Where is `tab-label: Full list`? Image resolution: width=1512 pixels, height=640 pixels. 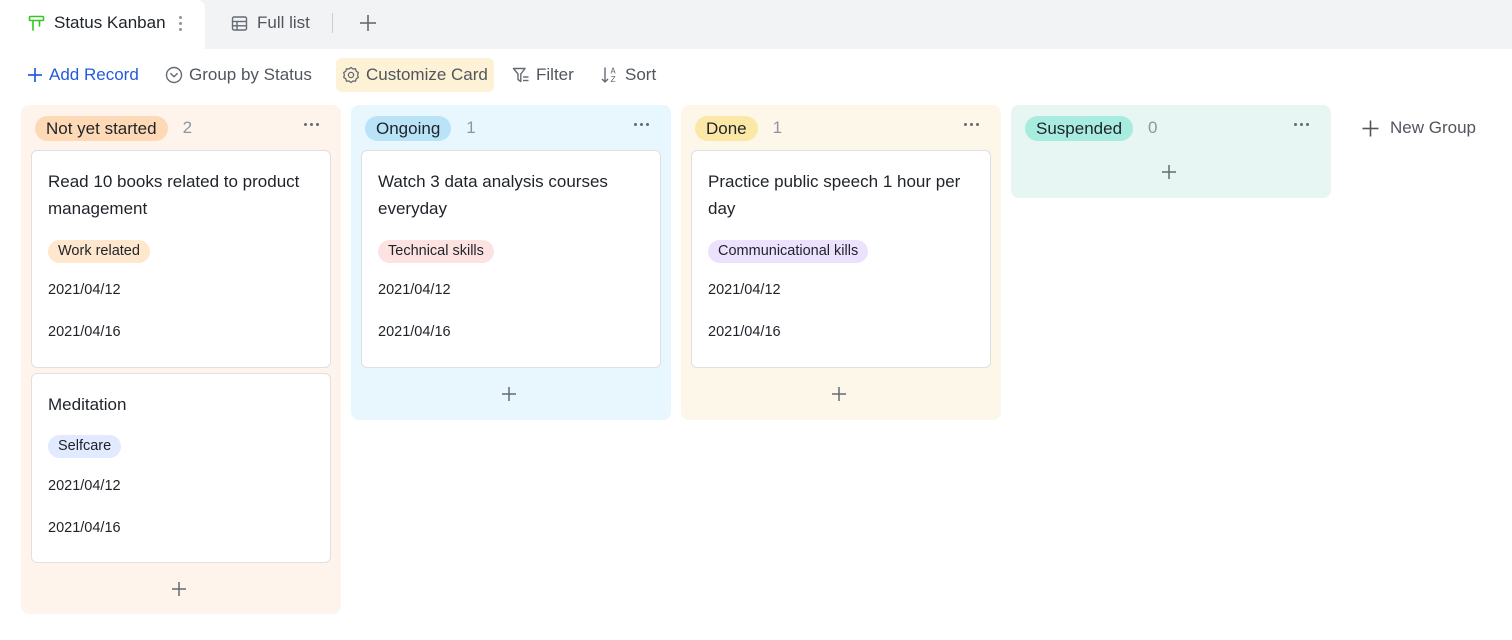 tab-label: Full list is located at coordinates (283, 22).